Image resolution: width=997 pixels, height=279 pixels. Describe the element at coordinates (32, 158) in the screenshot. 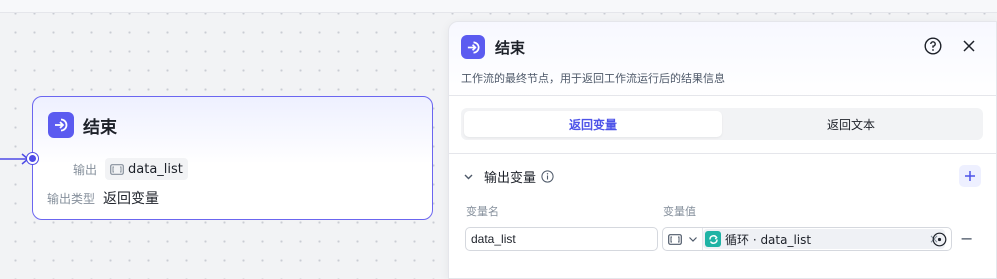

I see `node-input-handle` at that location.